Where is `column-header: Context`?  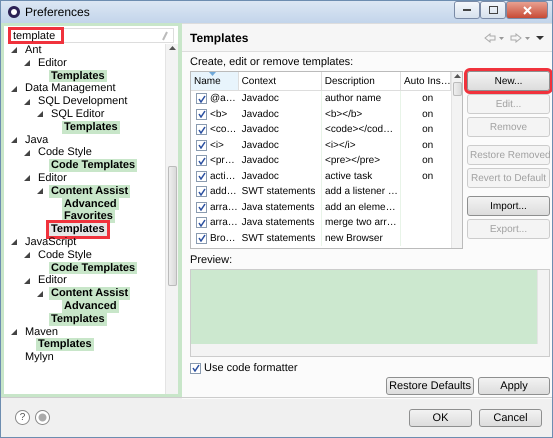
column-header: Context is located at coordinates (280, 81).